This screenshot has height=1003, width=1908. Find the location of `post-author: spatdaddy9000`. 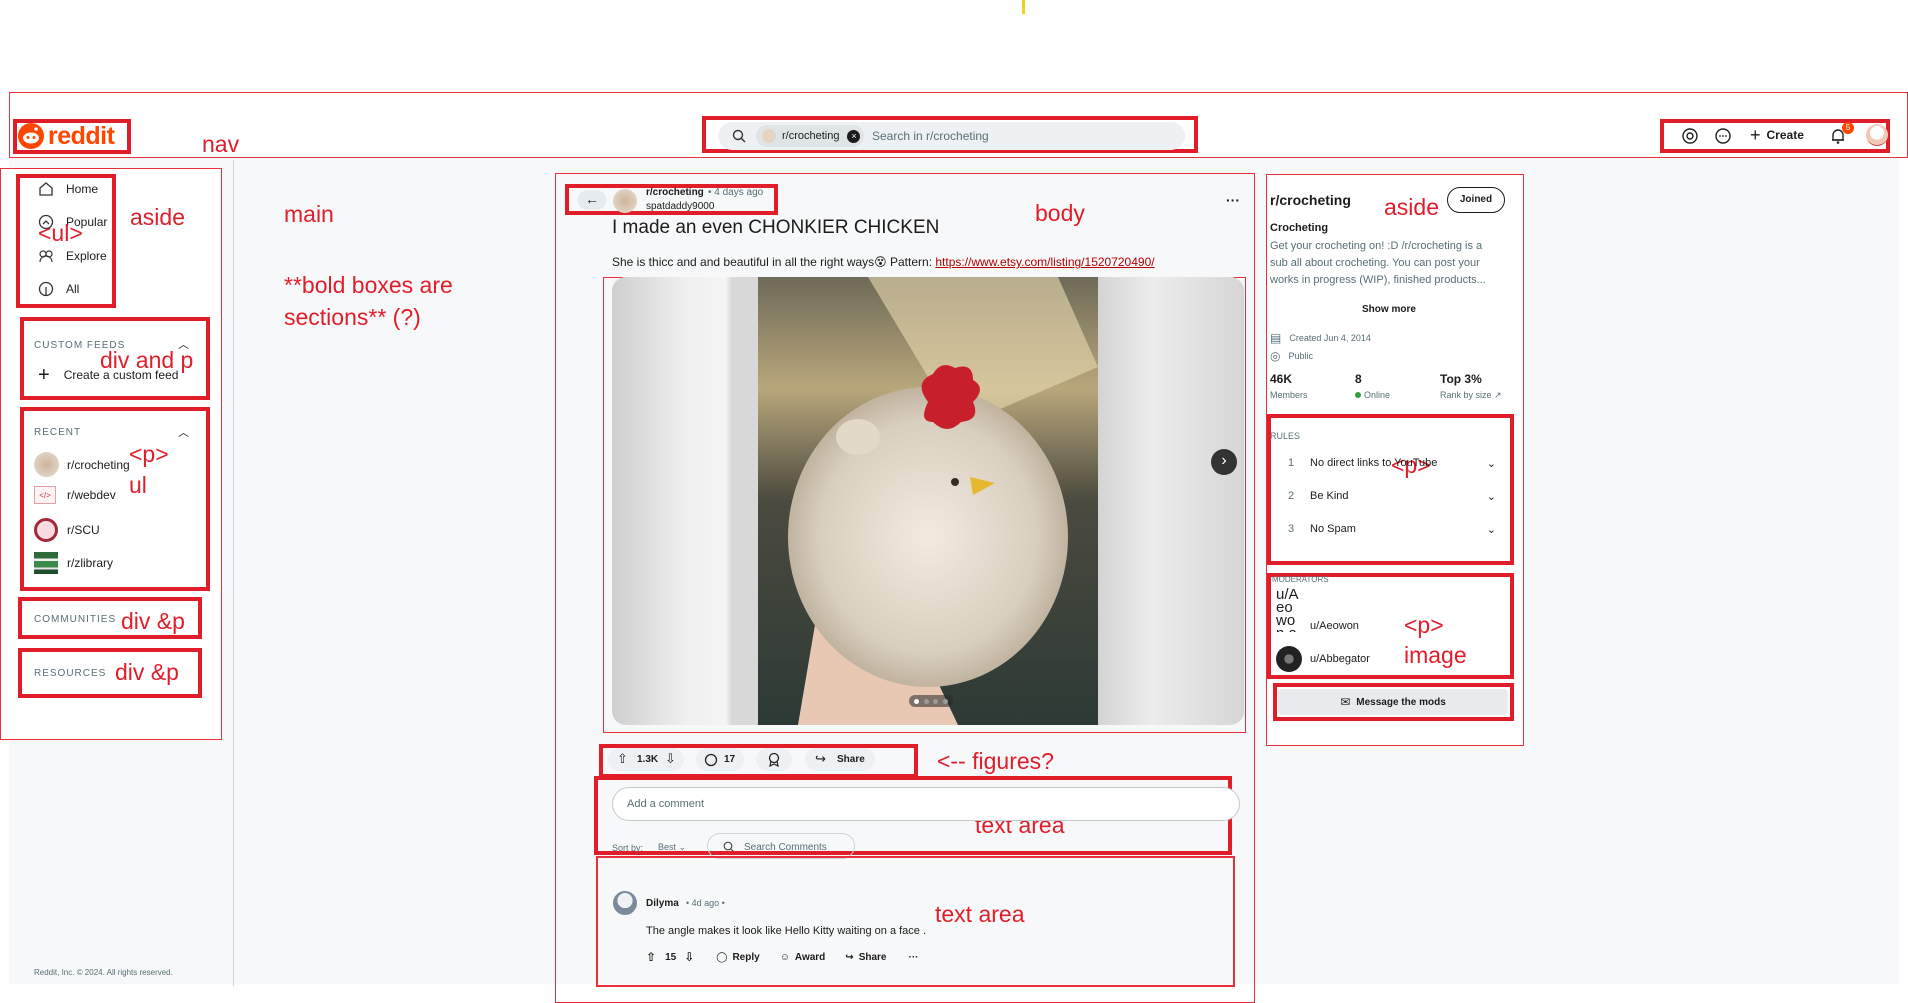

post-author: spatdaddy9000 is located at coordinates (680, 206).